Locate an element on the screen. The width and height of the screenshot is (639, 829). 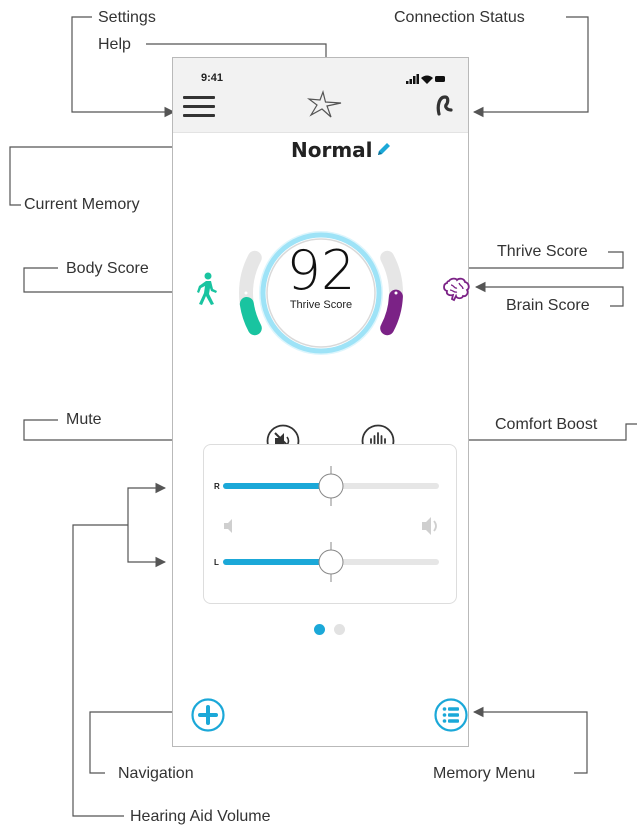
current-memory-name: Normal is located at coordinates (332, 150).